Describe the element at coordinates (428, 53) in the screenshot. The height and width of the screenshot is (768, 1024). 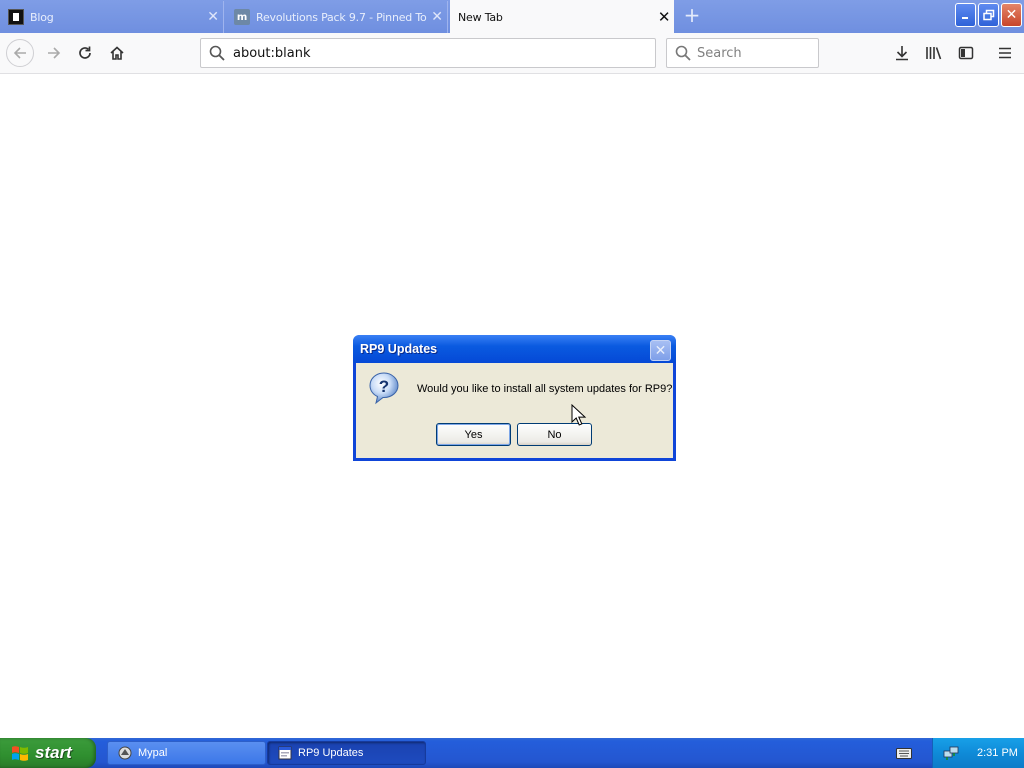
I see `url-bar: about:blank` at that location.